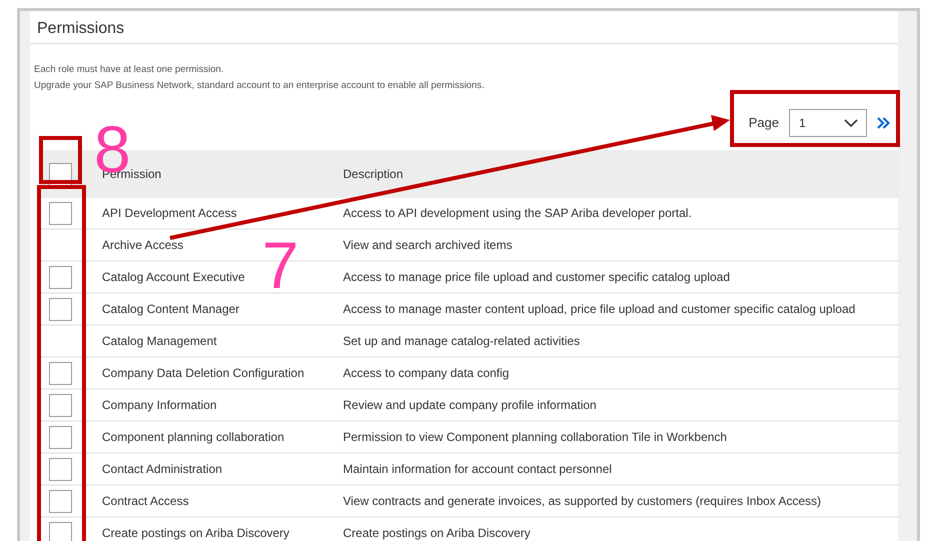 The width and height of the screenshot is (925, 541). What do you see at coordinates (169, 213) in the screenshot?
I see `permission-name: API Development Access` at bounding box center [169, 213].